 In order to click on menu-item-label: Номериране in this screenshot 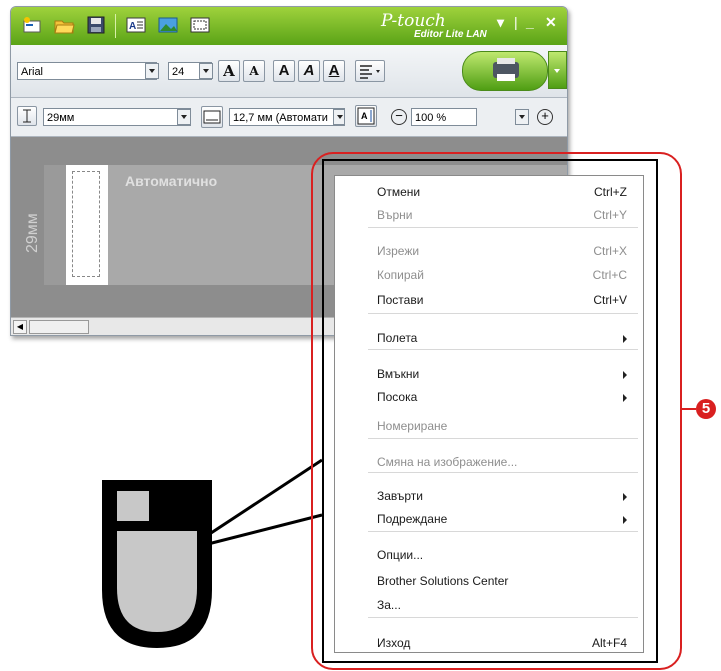, I will do `click(412, 426)`.